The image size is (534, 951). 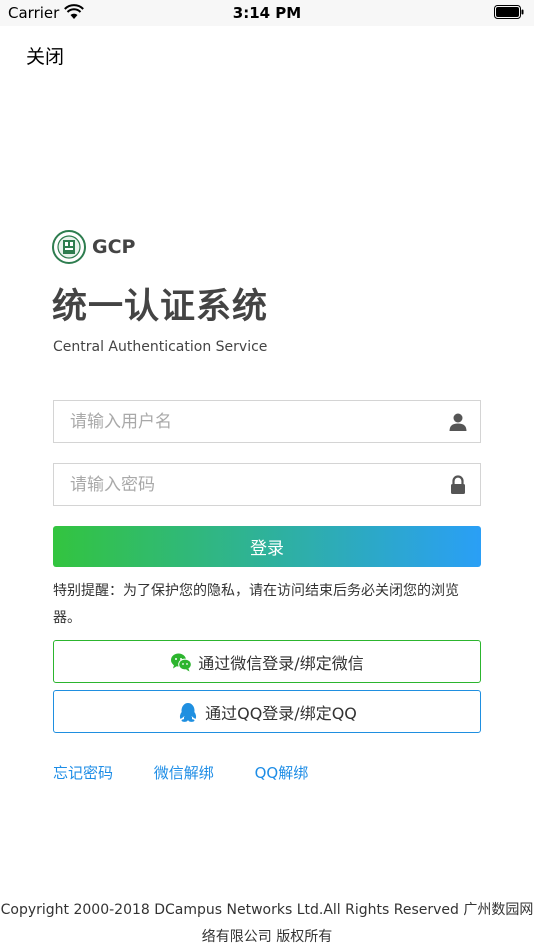 What do you see at coordinates (282, 773) in the screenshot?
I see `qq-unbind-link: QQ解绑` at bounding box center [282, 773].